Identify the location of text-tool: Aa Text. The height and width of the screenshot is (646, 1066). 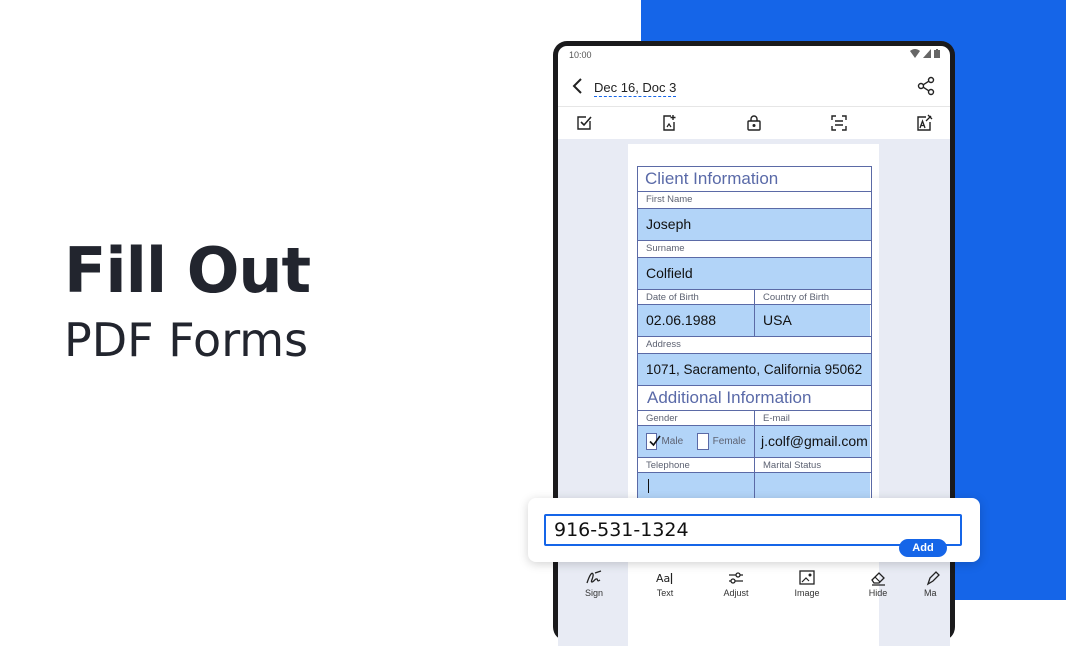
(665, 584).